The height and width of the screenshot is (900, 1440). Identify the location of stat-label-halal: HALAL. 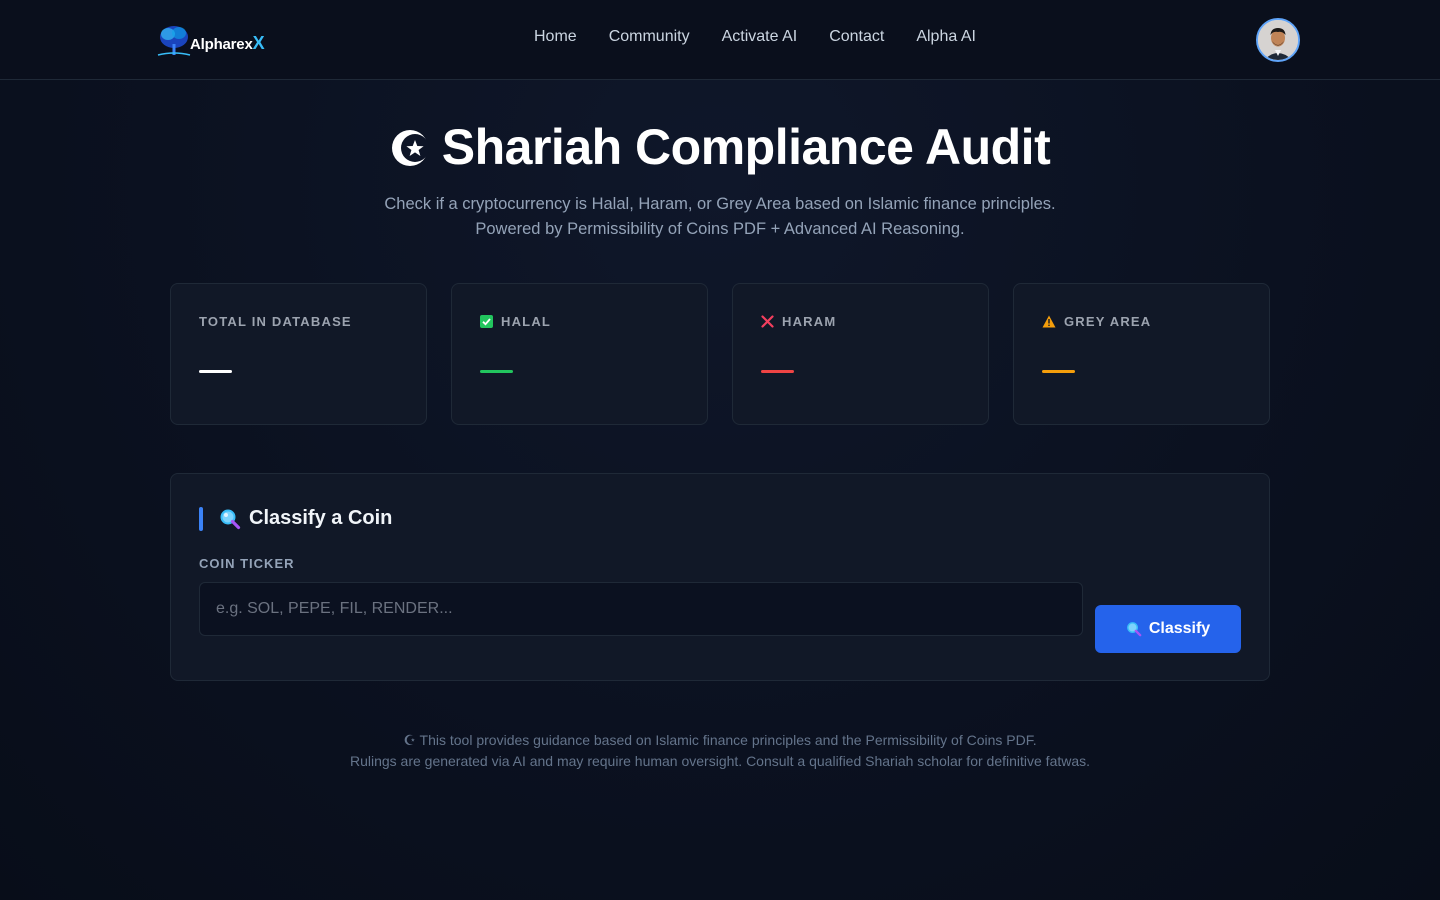
(515, 321).